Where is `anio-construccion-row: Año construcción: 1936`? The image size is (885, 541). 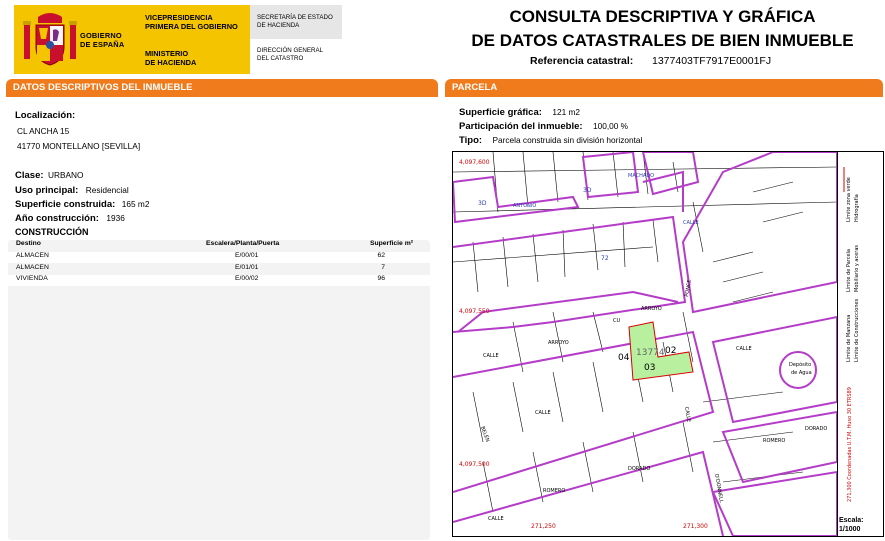 anio-construccion-row: Año construcción: 1936 is located at coordinates (70, 218).